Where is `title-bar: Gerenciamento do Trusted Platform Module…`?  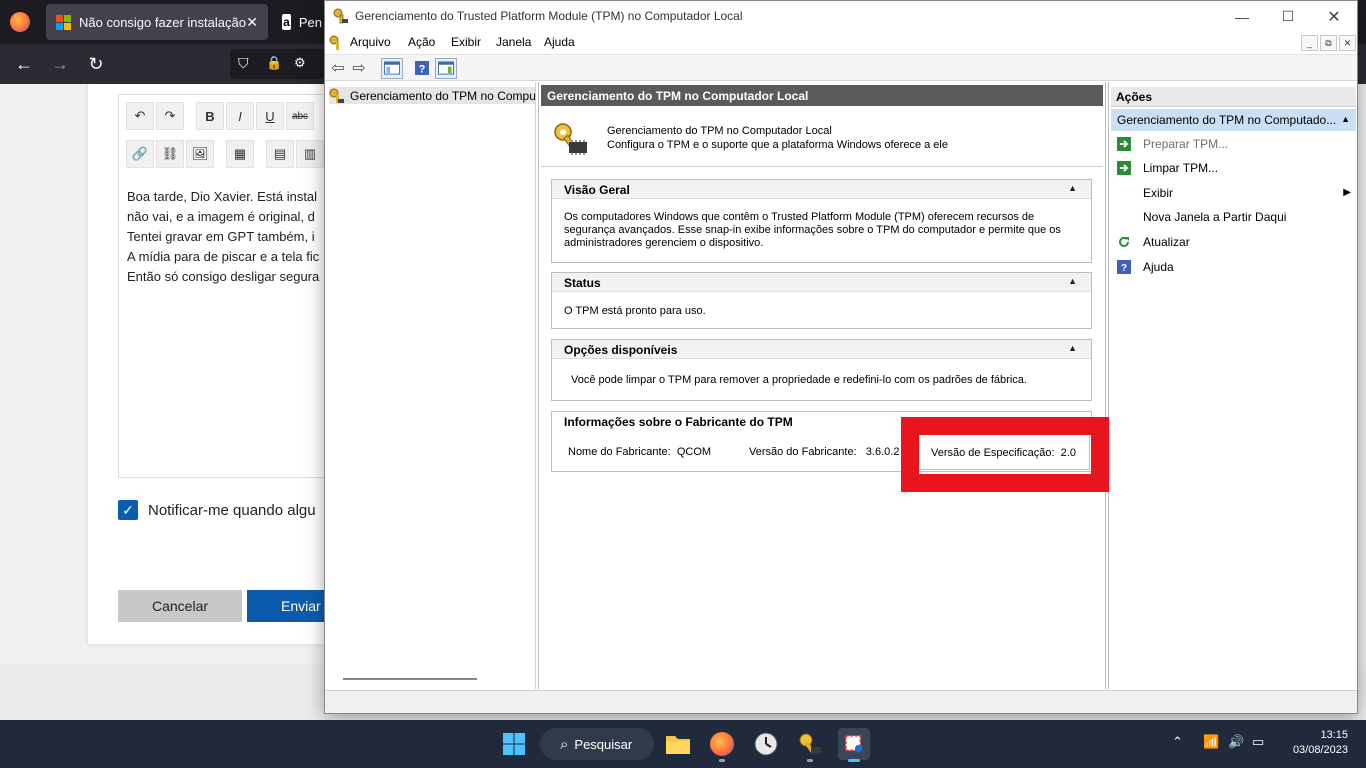 title-bar: Gerenciamento do Trusted Platform Module… is located at coordinates (841, 16).